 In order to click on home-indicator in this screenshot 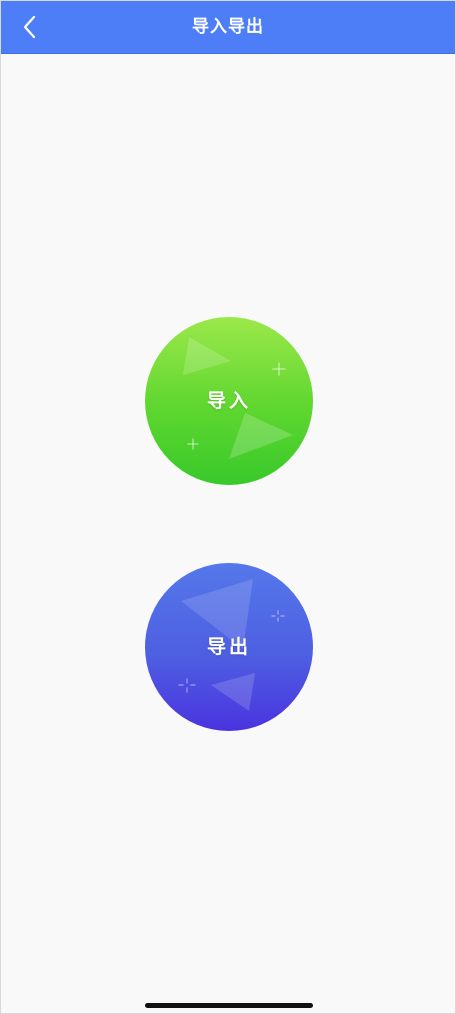, I will do `click(229, 1005)`.